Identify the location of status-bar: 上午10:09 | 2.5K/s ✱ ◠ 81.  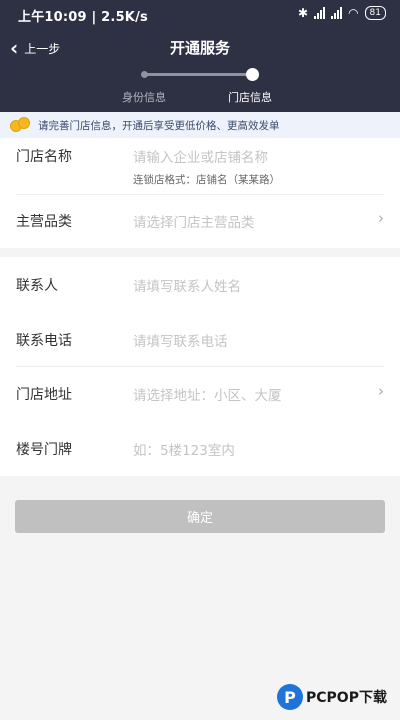
(200, 15).